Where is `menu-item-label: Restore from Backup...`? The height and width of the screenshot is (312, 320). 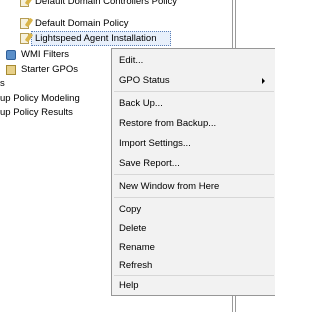
menu-item-label: Restore from Backup... is located at coordinates (168, 123).